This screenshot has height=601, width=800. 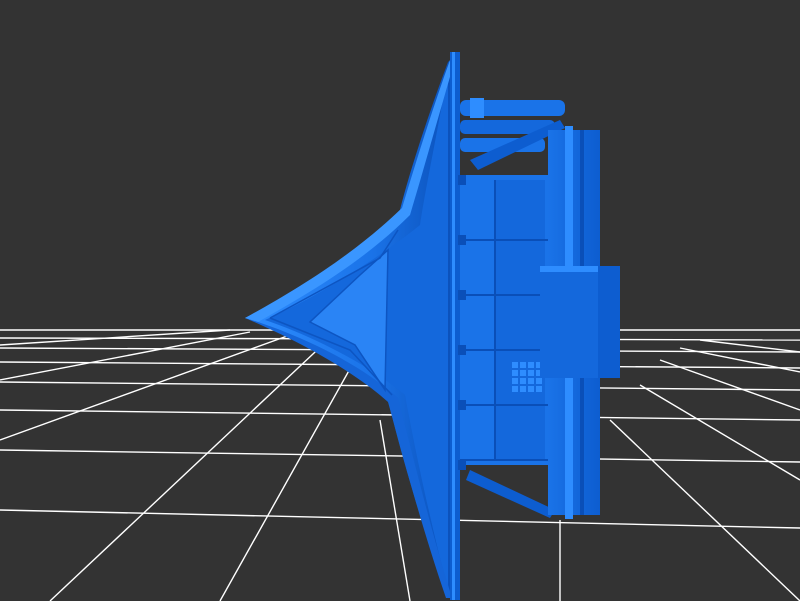 What do you see at coordinates (510, 494) in the screenshot?
I see `lower-brace` at bounding box center [510, 494].